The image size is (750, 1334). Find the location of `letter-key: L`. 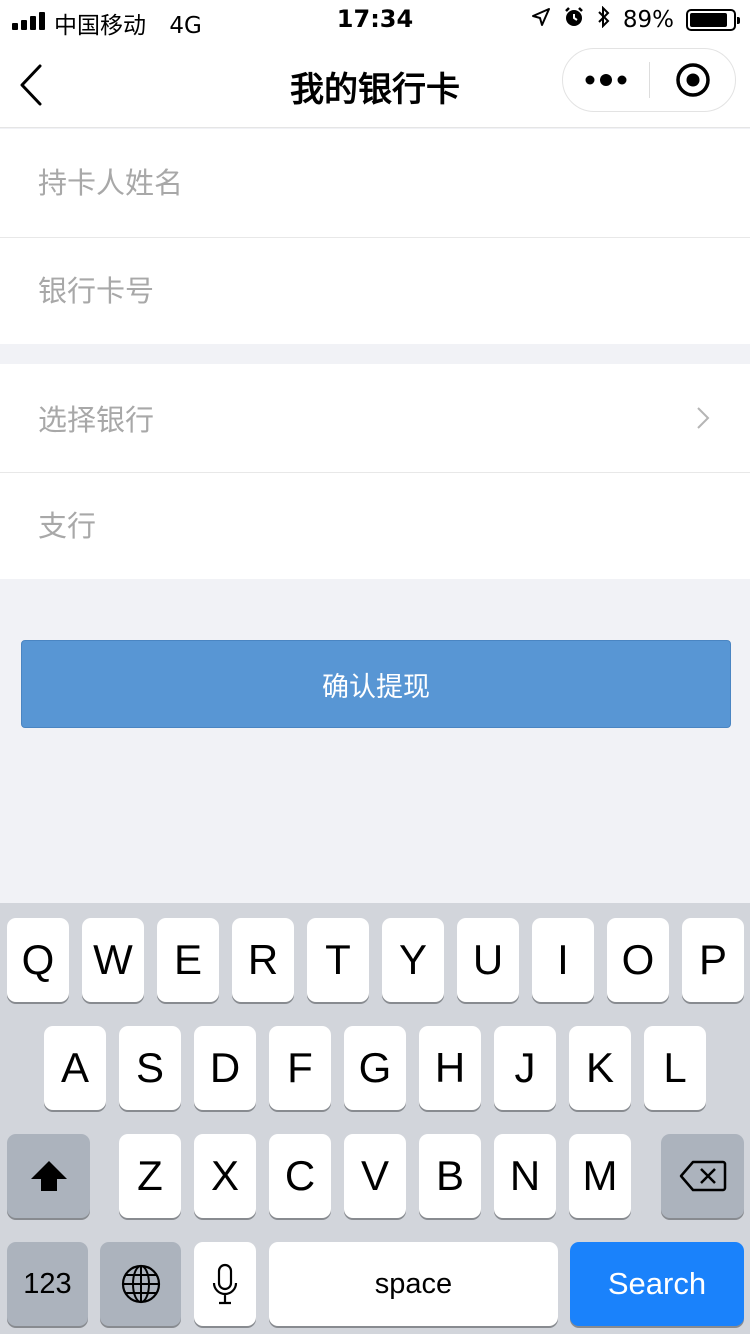

letter-key: L is located at coordinates (675, 1068).